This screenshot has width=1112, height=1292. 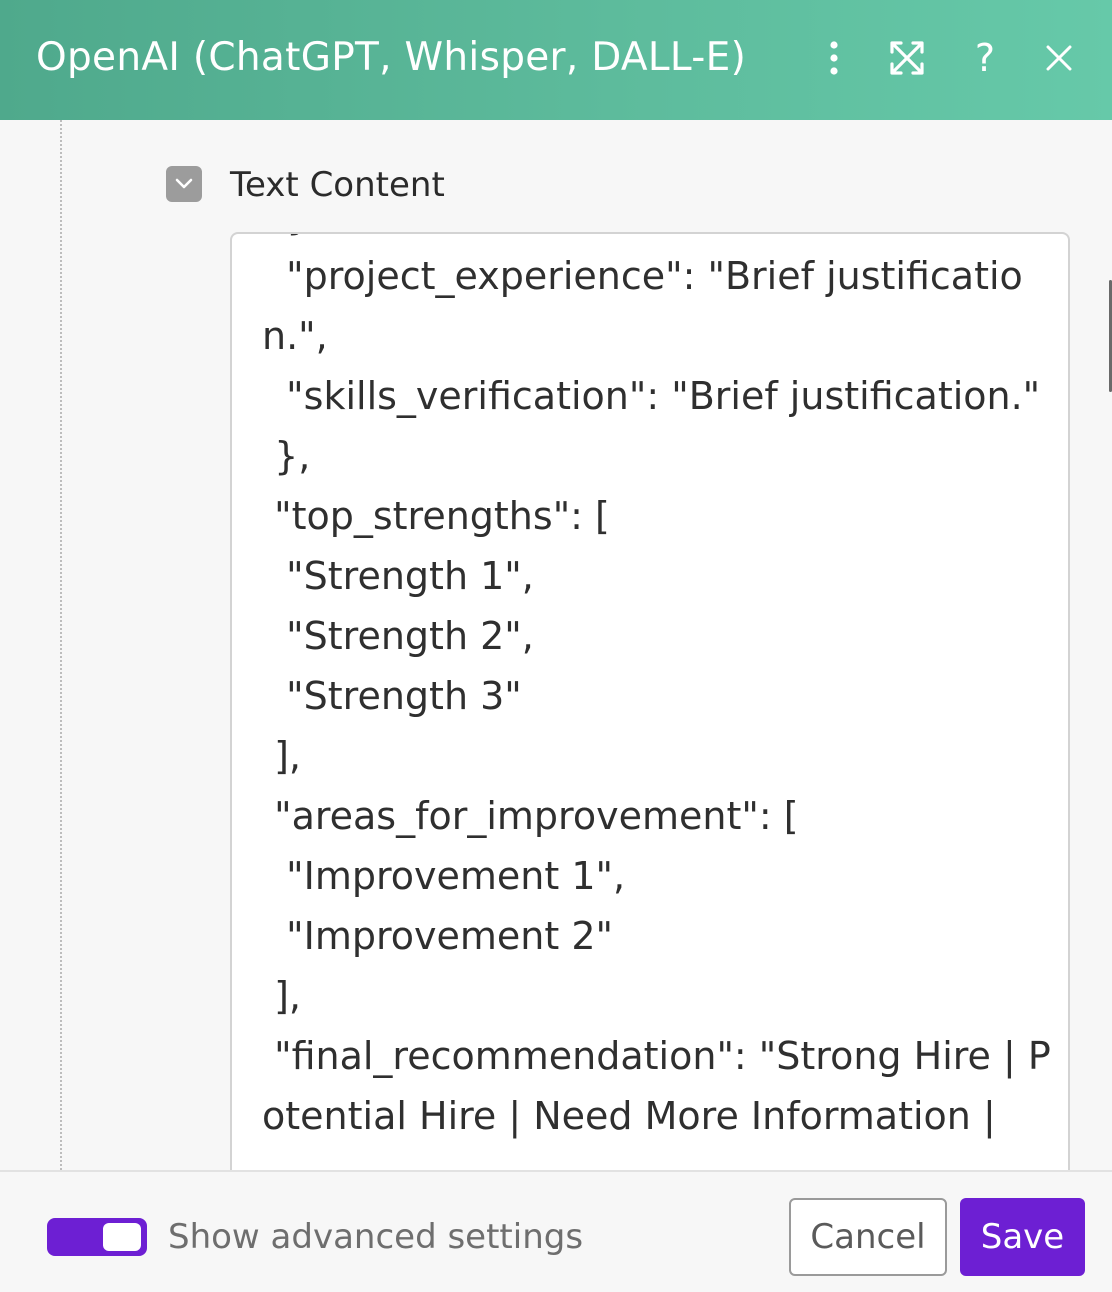 I want to click on more-options-button, so click(x=834, y=58).